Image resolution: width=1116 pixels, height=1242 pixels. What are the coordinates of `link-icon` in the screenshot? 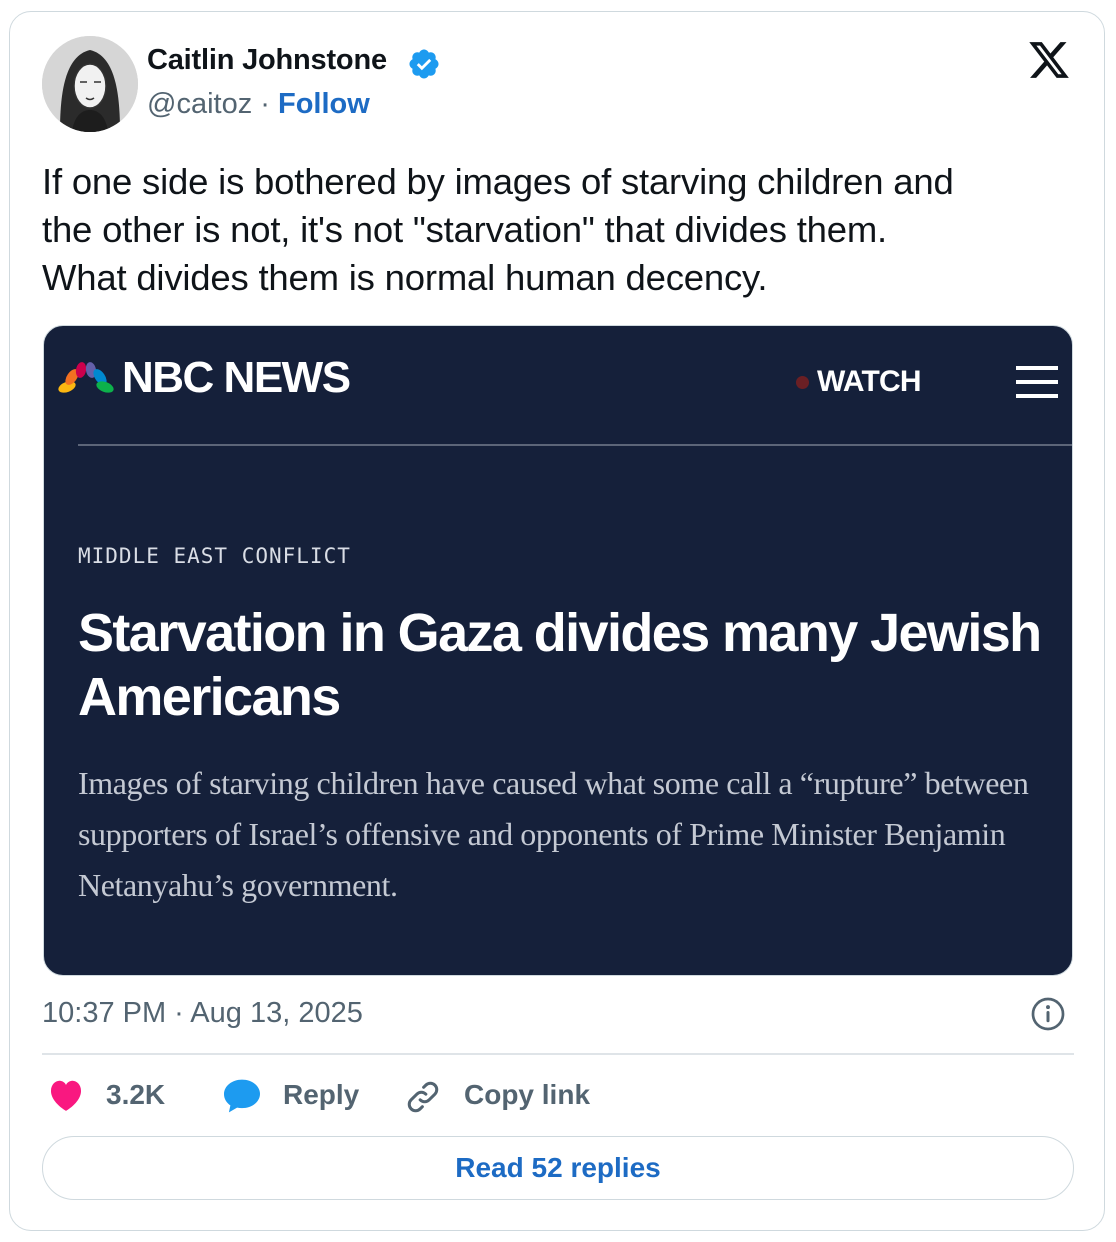 It's located at (423, 1097).